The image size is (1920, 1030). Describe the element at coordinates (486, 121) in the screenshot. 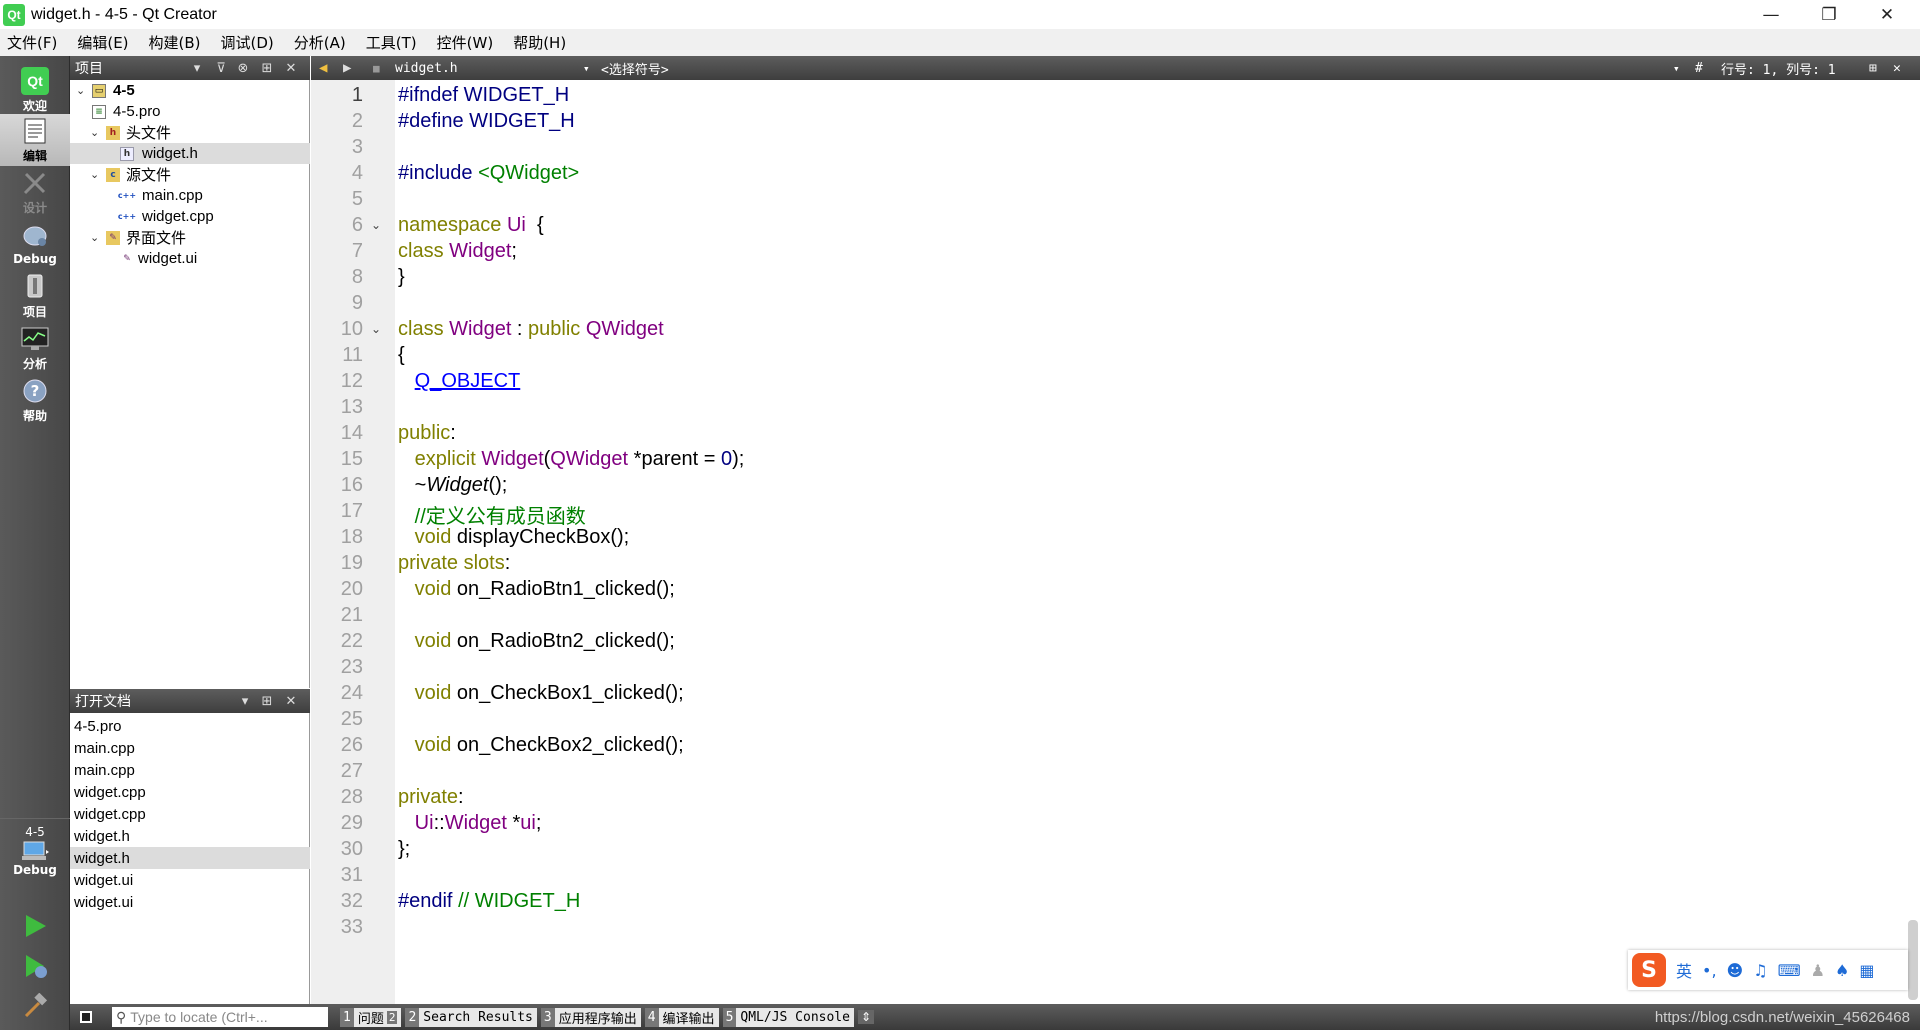

I see `code-line: #define WIDGET_H` at that location.